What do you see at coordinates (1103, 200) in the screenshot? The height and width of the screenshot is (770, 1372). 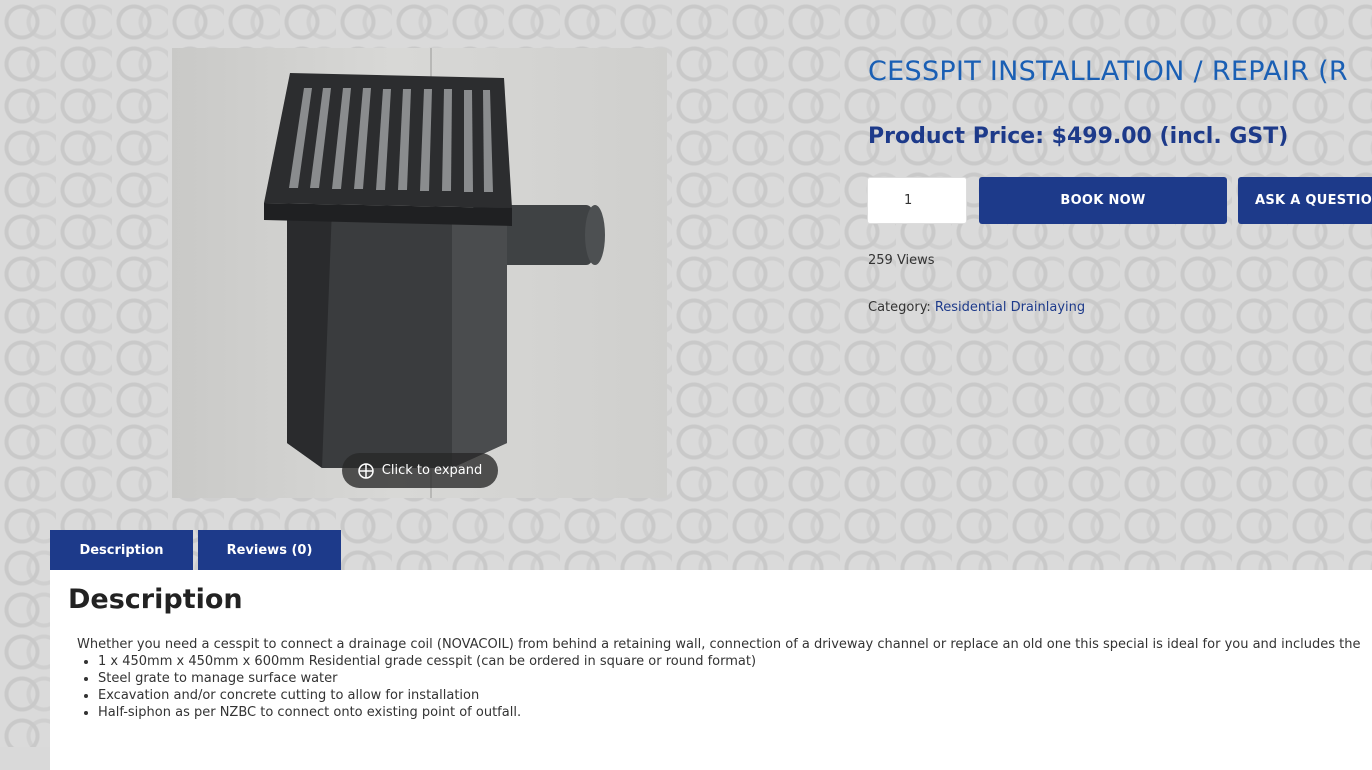 I see `book-now-button: BOOK NOW` at bounding box center [1103, 200].